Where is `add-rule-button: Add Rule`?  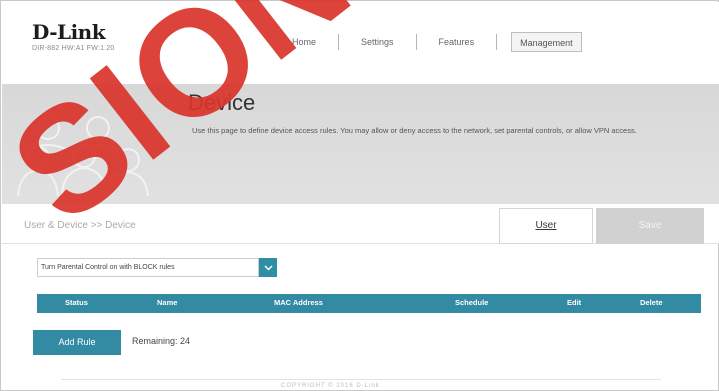
add-rule-button: Add Rule is located at coordinates (77, 342).